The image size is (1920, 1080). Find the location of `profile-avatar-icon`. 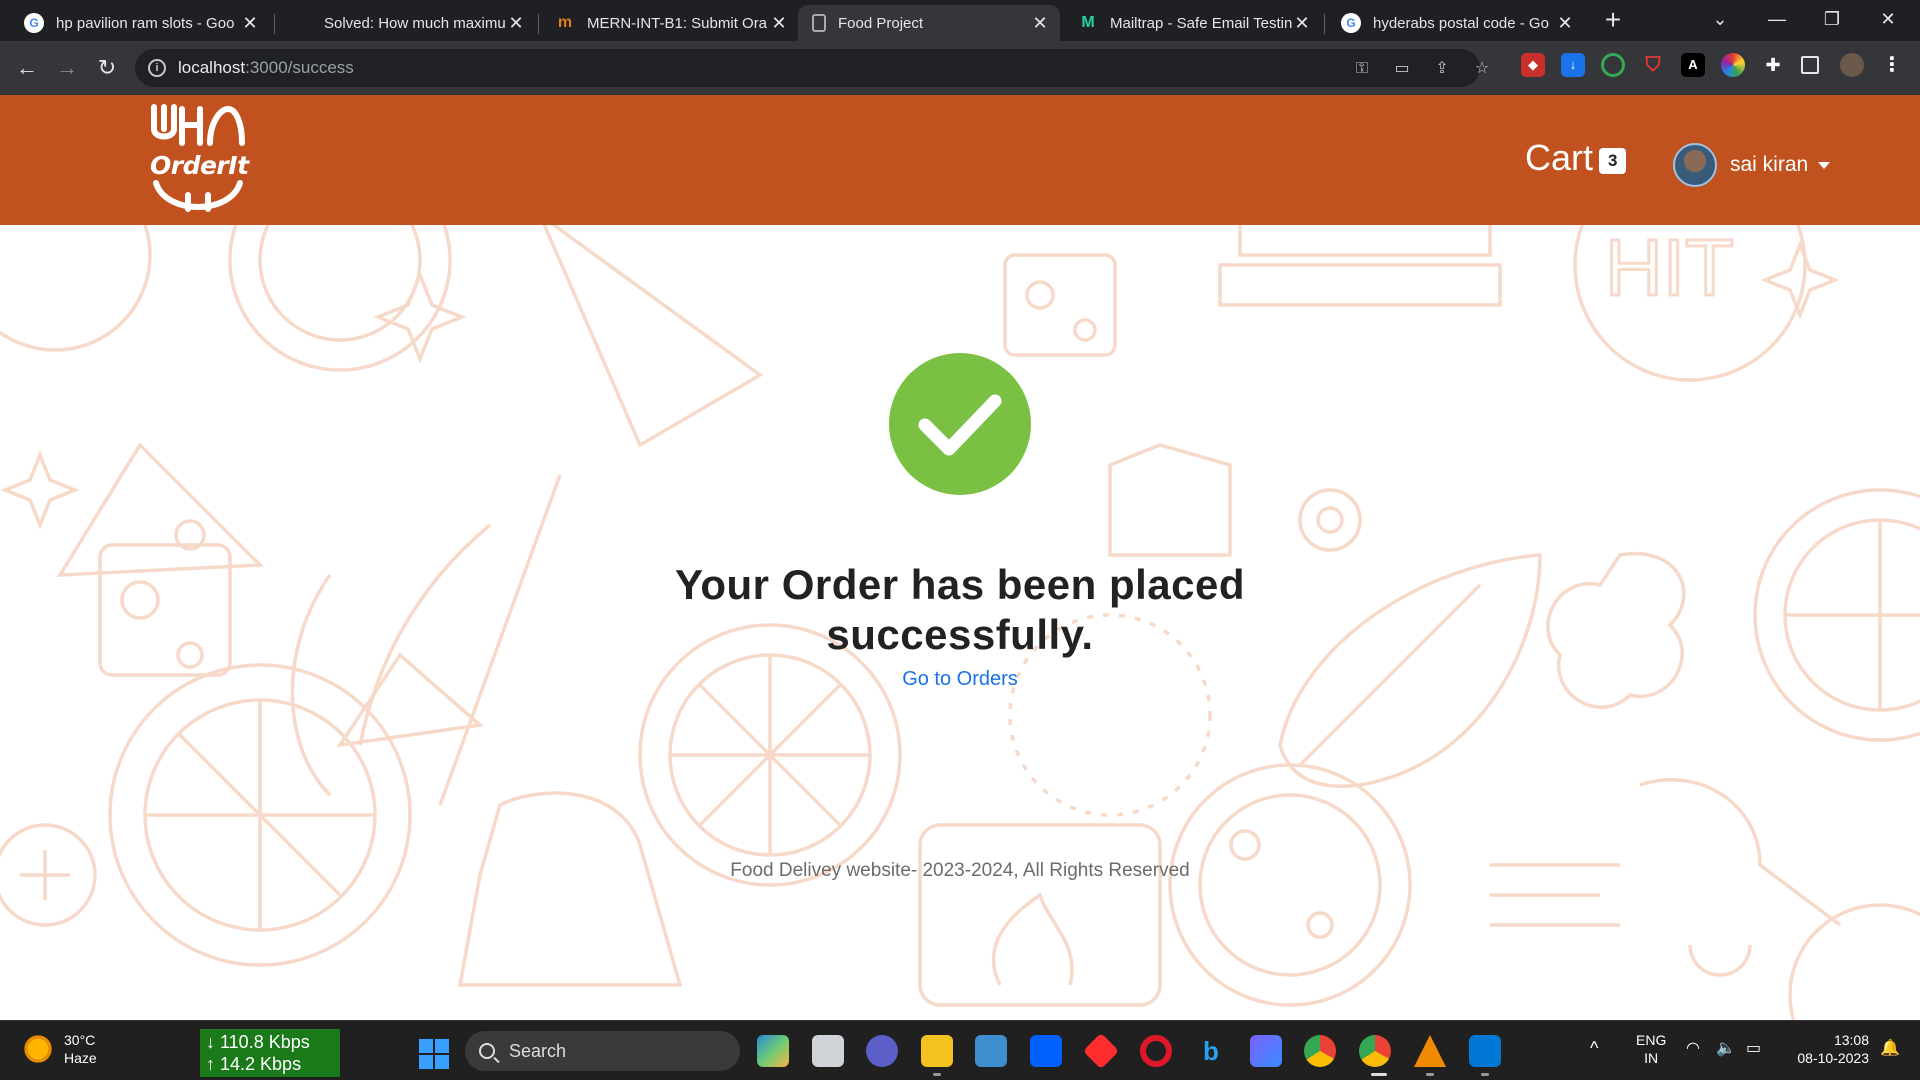

profile-avatar-icon is located at coordinates (1852, 65).